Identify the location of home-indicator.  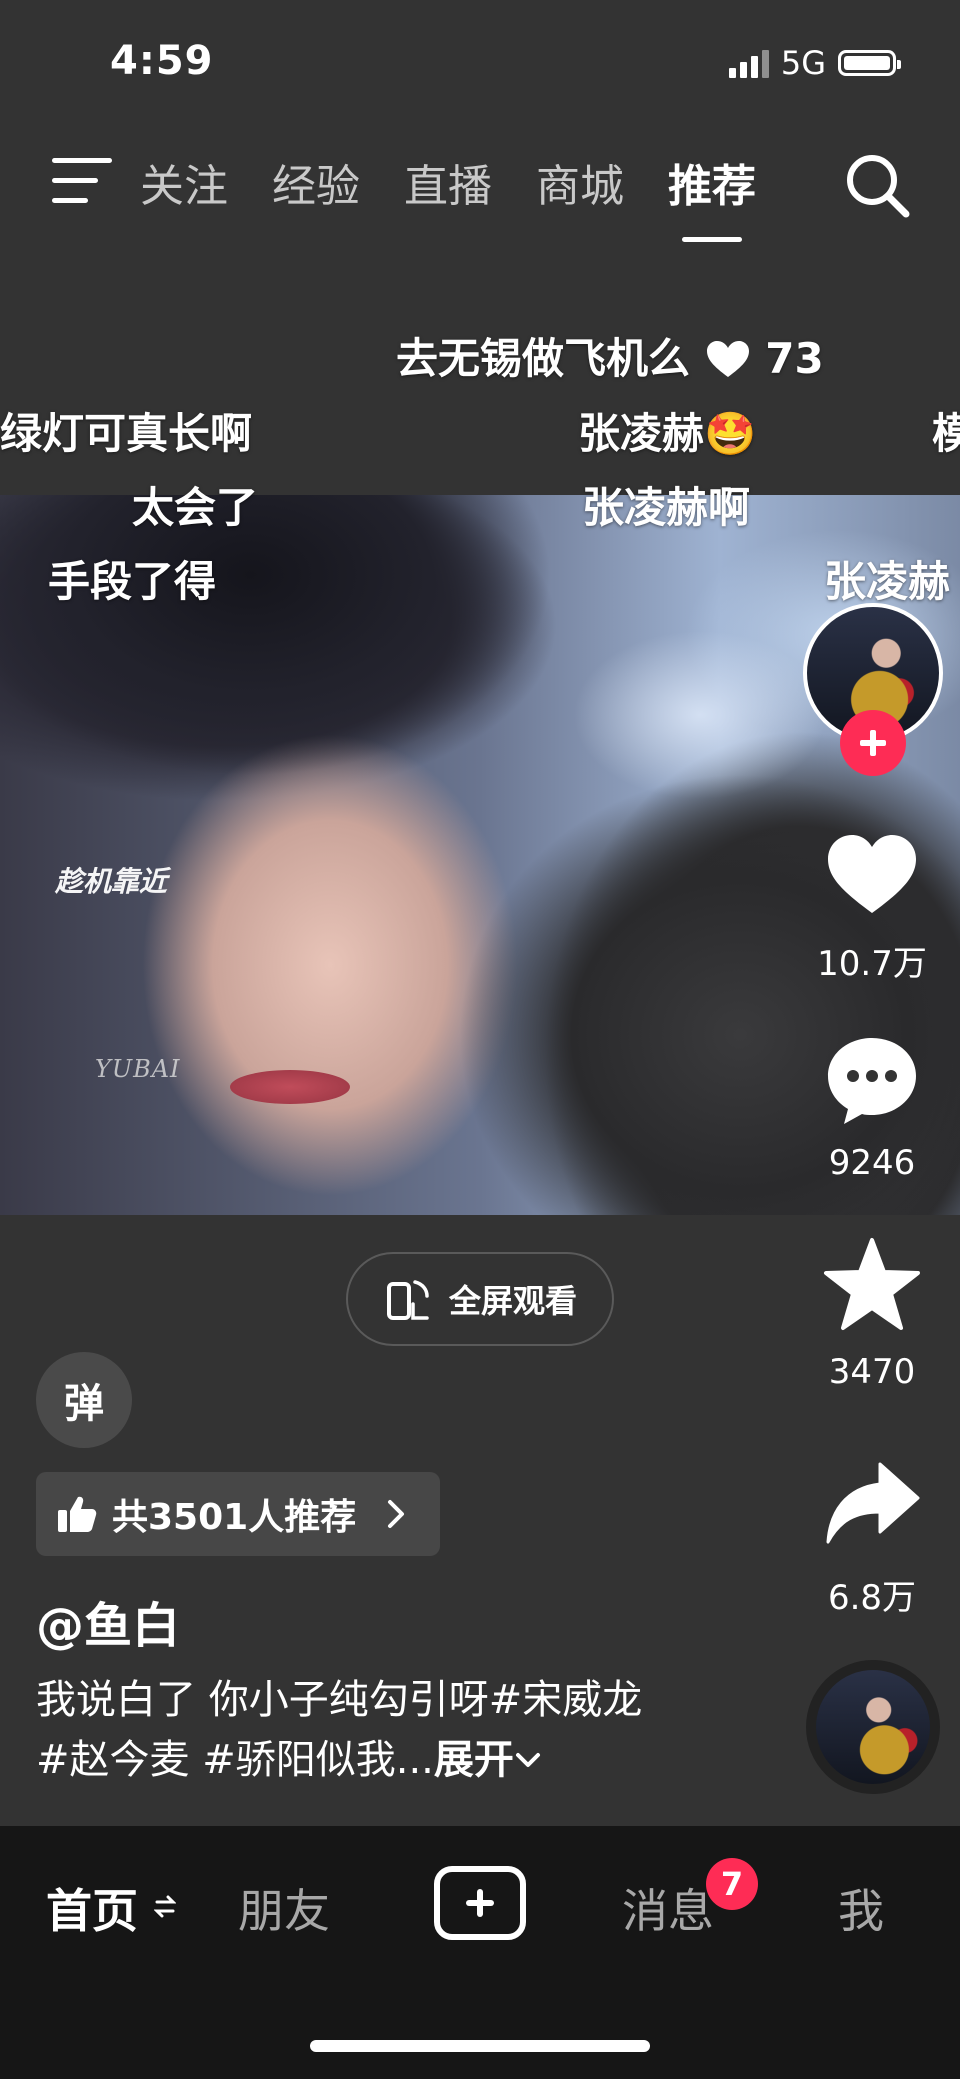
(480, 2046).